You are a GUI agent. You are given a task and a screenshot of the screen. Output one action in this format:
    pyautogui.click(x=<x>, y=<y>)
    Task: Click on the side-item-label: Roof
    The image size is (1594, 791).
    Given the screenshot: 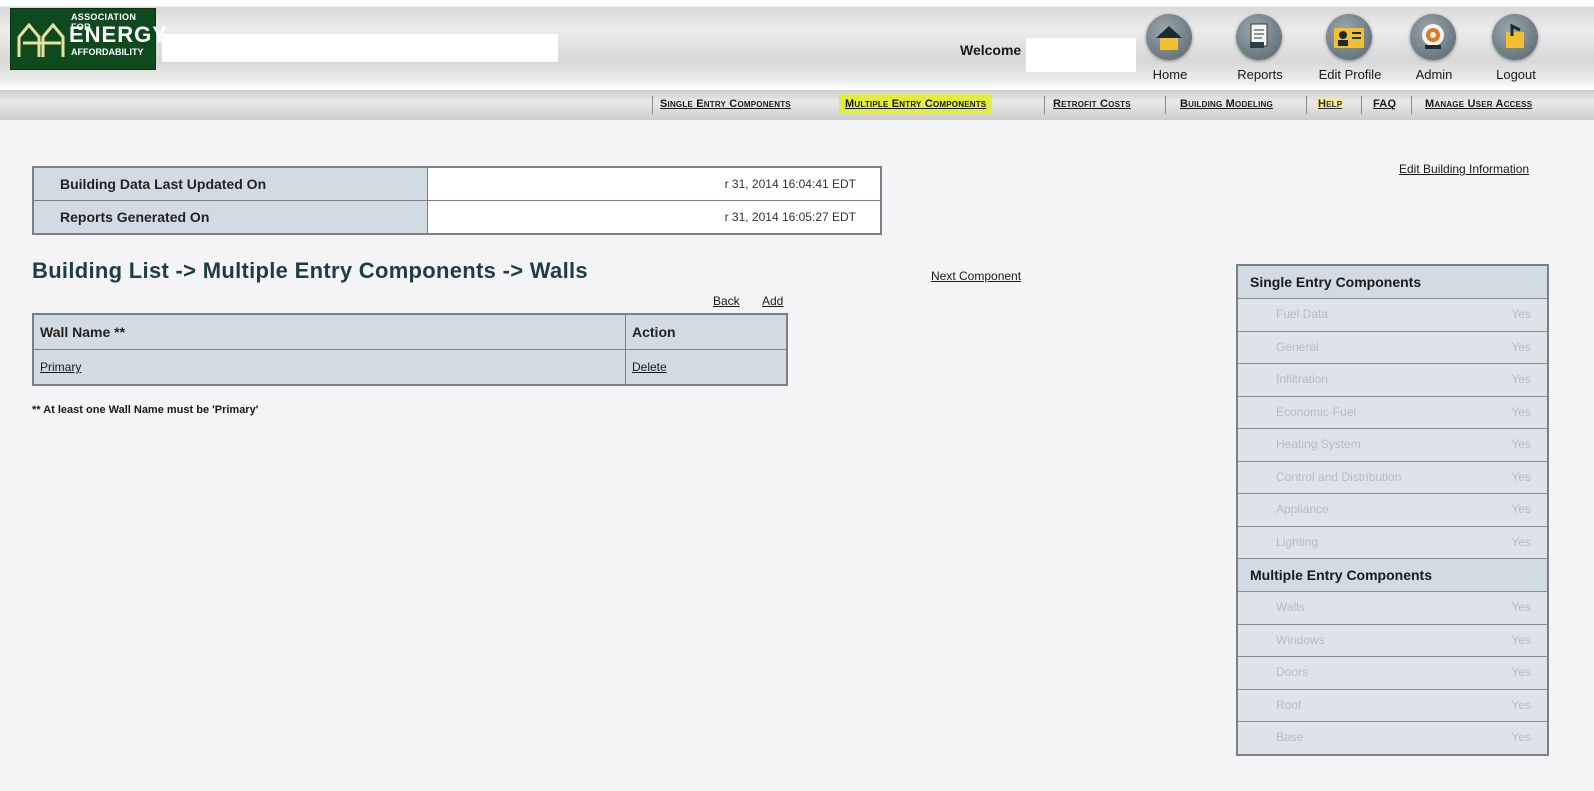 What is the action you would take?
    pyautogui.click(x=1289, y=704)
    